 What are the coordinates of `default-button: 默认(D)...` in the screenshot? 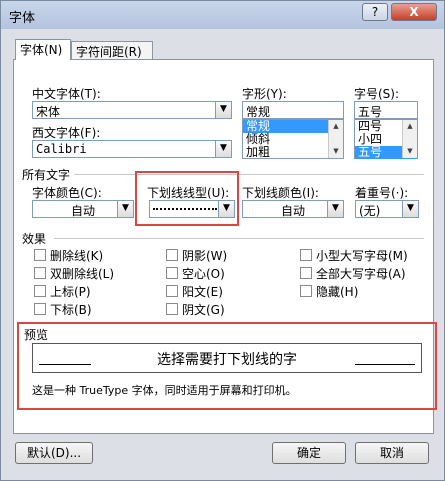 It's located at (54, 453).